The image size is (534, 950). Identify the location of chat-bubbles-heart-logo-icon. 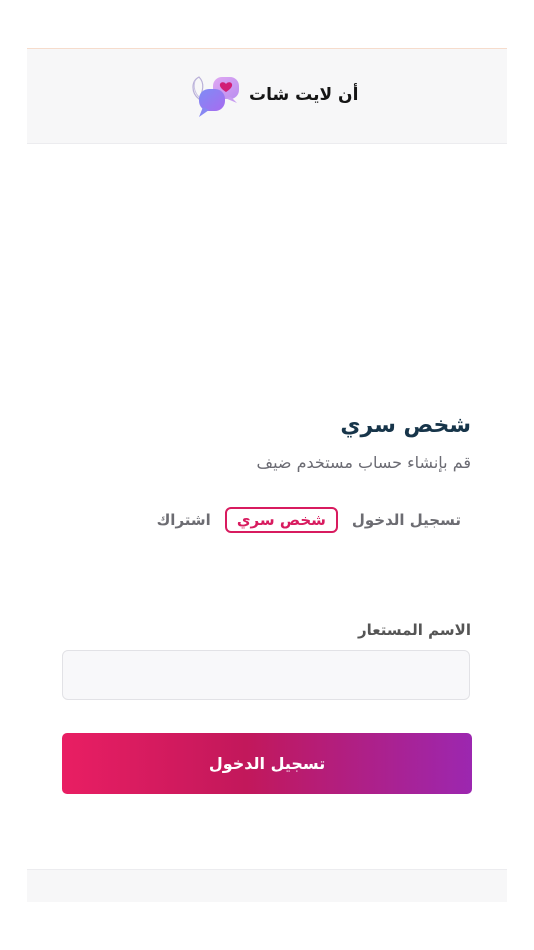
(215, 96).